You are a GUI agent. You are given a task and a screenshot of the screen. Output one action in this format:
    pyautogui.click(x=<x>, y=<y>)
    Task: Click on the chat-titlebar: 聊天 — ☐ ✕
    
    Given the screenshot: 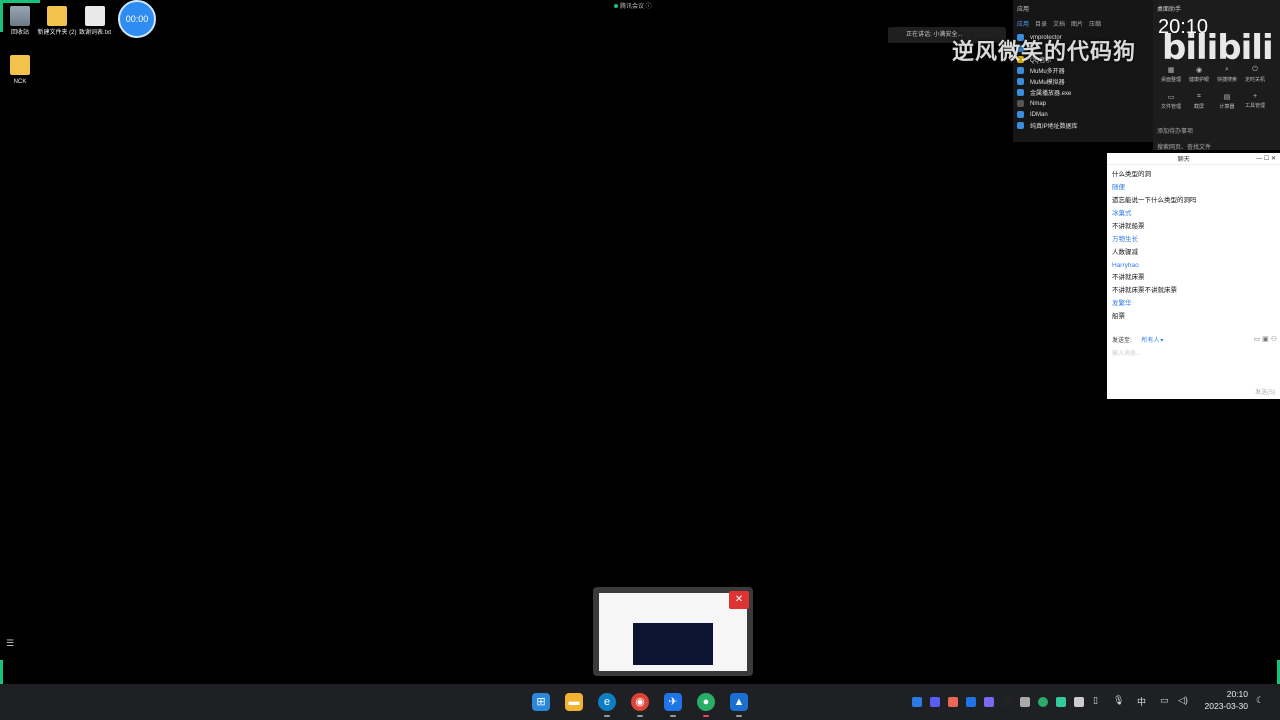 What is the action you would take?
    pyautogui.click(x=1193, y=159)
    